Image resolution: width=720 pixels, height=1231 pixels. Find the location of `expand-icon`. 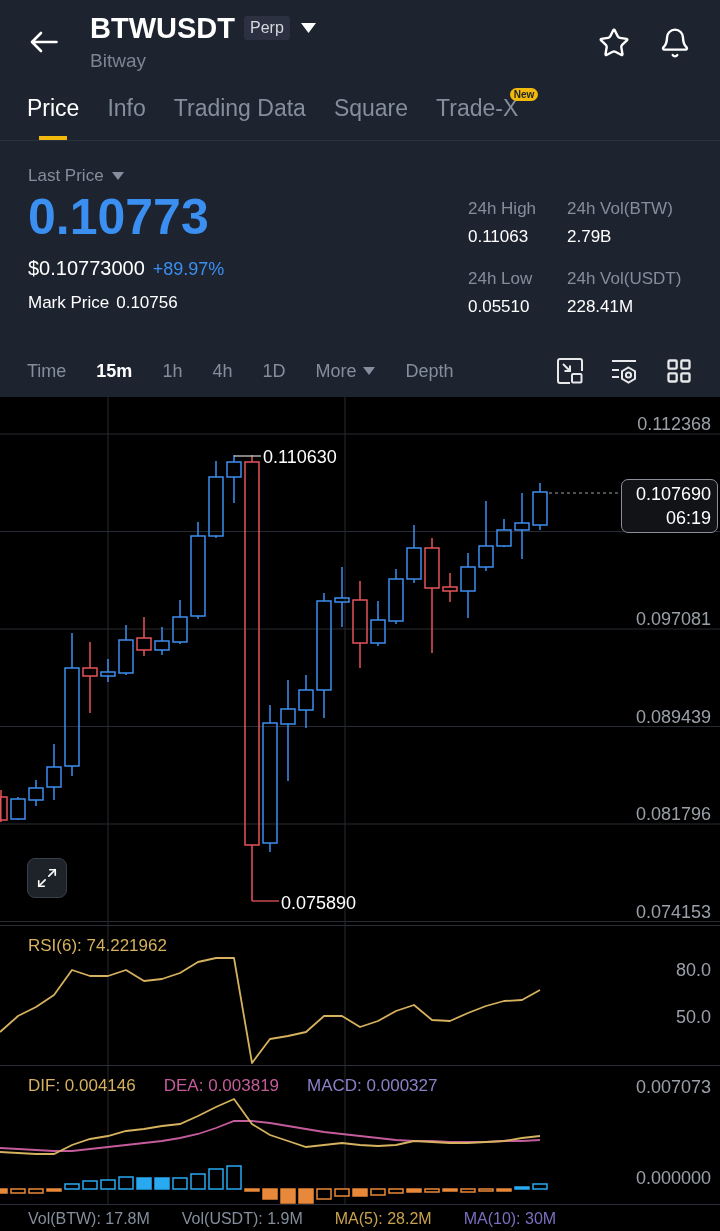

expand-icon is located at coordinates (47, 878).